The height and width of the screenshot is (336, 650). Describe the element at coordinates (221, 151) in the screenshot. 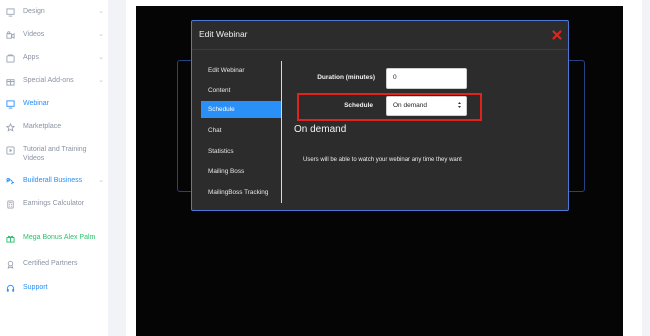

I see `modal-nav-label: Statistics` at that location.